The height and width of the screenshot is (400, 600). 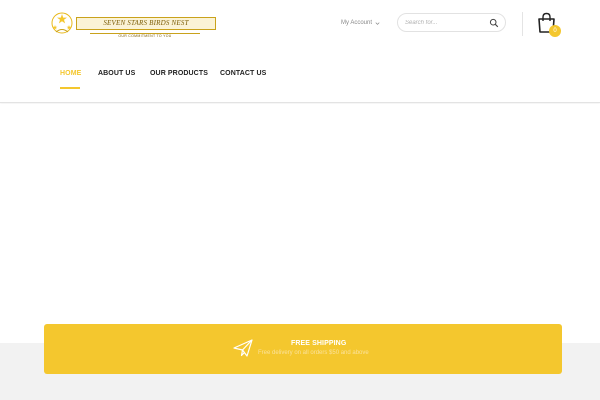 I want to click on cart-count-badge: 0, so click(x=555, y=31).